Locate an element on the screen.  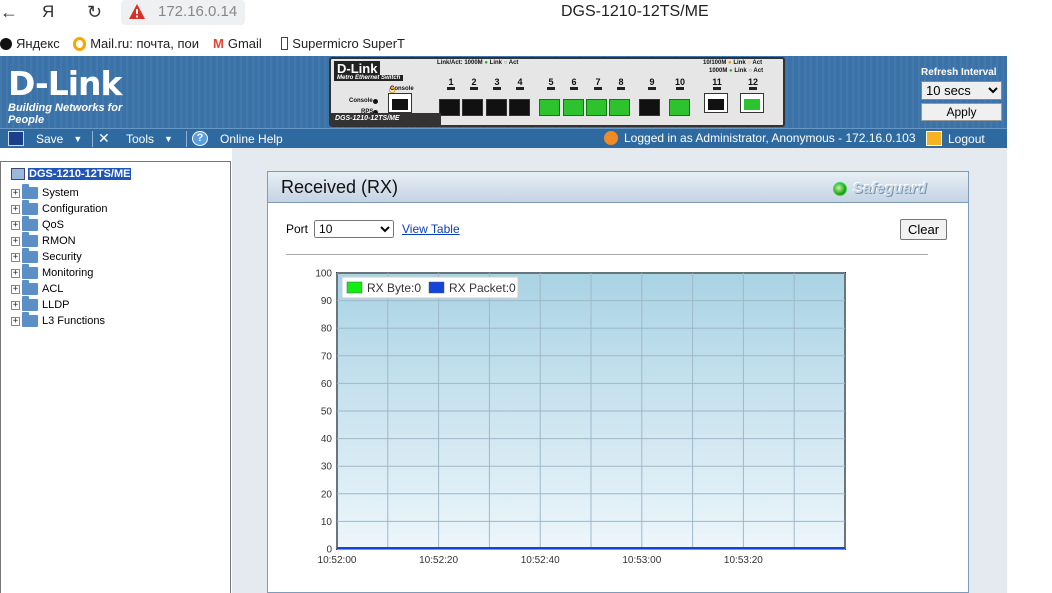
y-tick-label: 0 is located at coordinates (329, 550).